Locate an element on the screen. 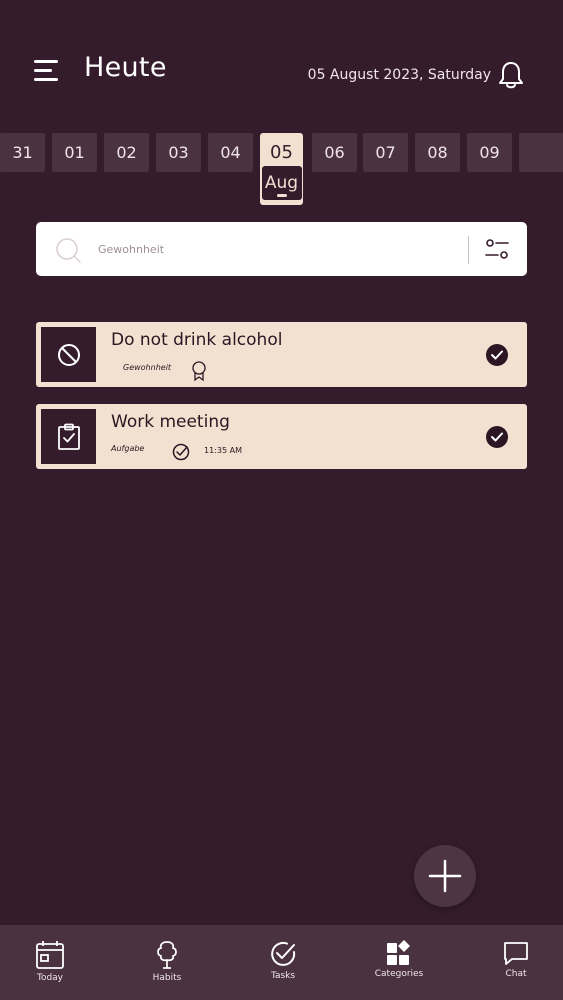 The image size is (563, 1000). ban-icon is located at coordinates (68, 354).